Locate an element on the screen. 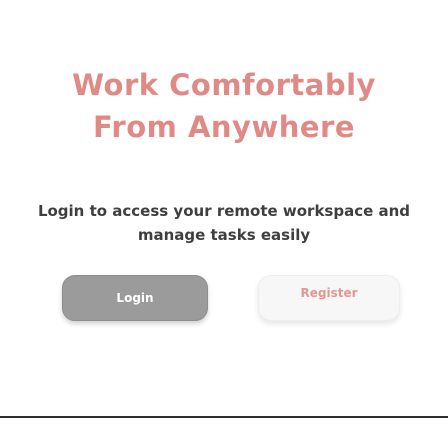 The height and width of the screenshot is (424, 448). hero-title-line-1: Work Comfortably is located at coordinates (224, 85).